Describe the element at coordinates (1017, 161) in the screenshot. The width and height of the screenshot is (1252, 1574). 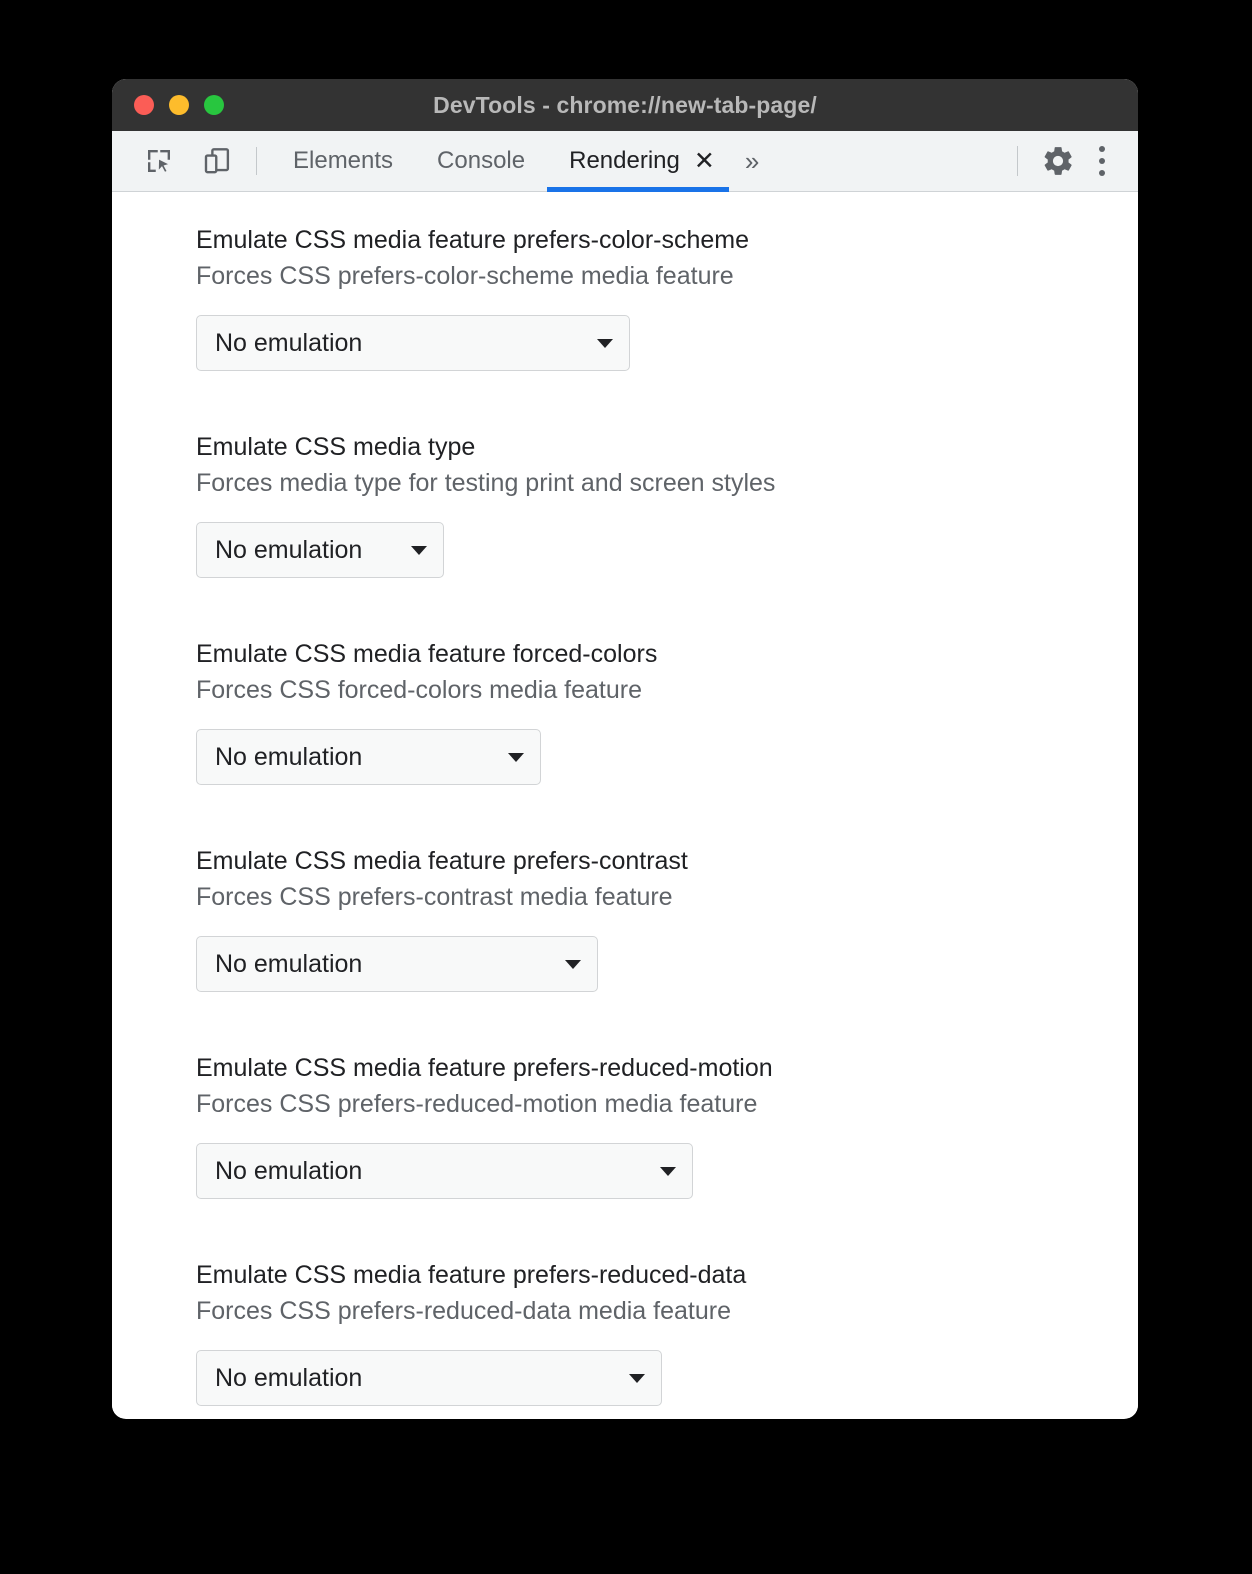
I see `toolbar-right-divider` at that location.